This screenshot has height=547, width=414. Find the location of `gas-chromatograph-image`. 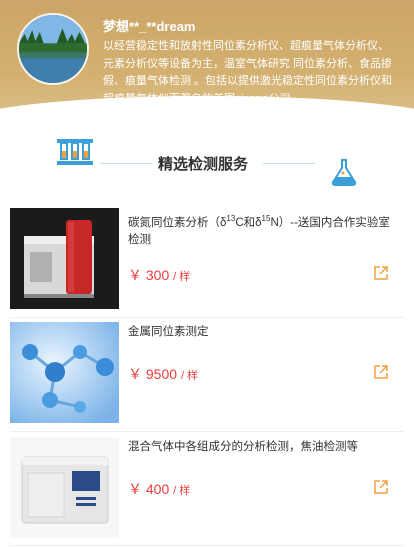

gas-chromatograph-image is located at coordinates (64, 487).